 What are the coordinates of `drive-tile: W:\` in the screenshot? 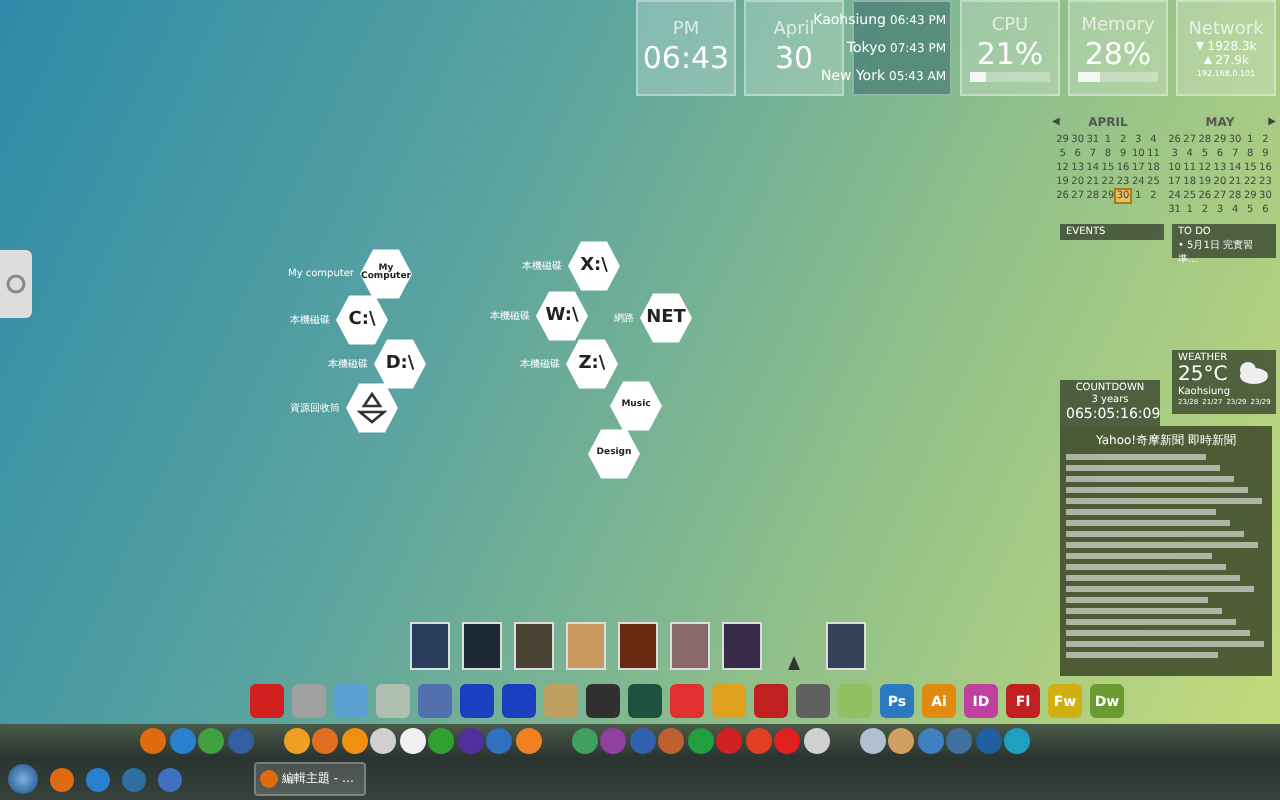 It's located at (562, 316).